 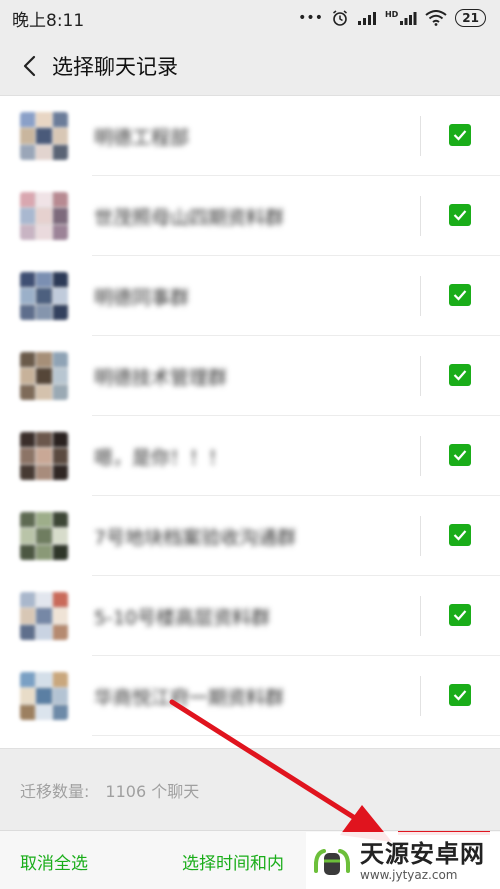 I want to click on avatar, so click(x=44, y=456).